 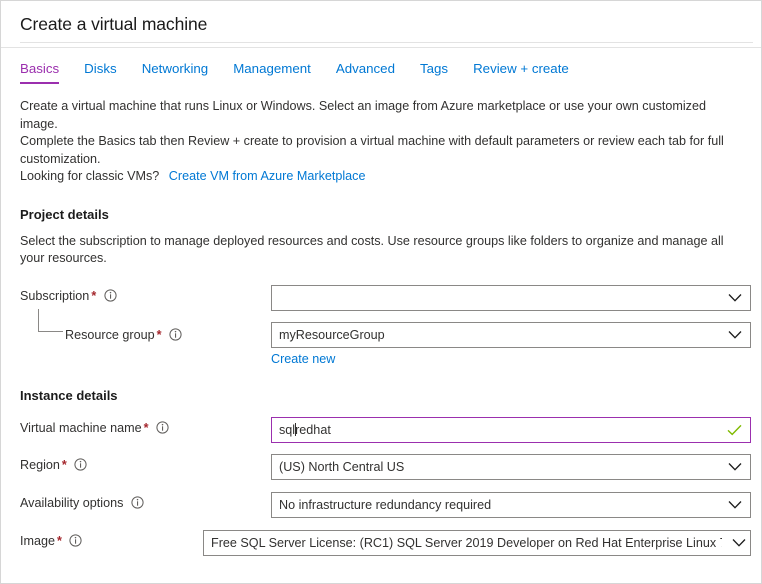 I want to click on resource-group-label: Resource group, so click(x=110, y=334).